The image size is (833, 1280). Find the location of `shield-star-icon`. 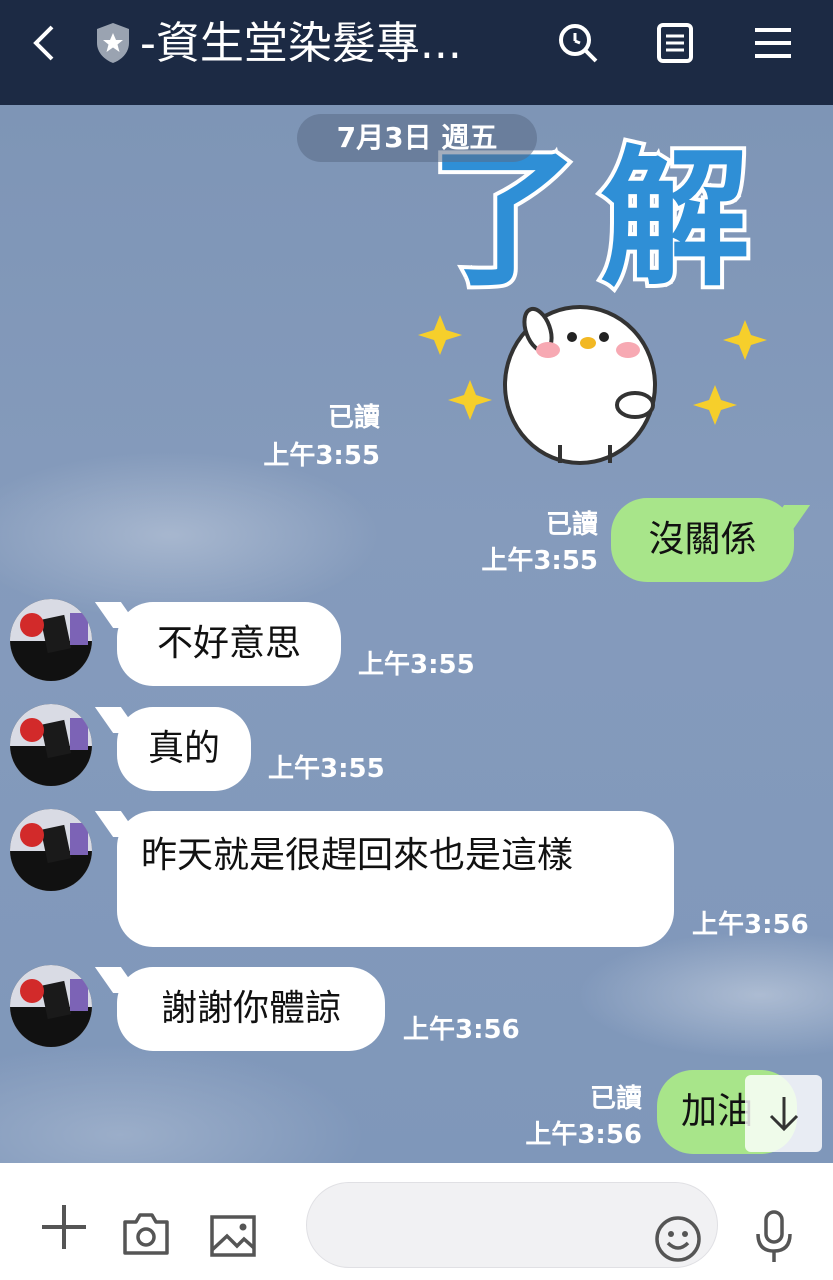

shield-star-icon is located at coordinates (113, 43).